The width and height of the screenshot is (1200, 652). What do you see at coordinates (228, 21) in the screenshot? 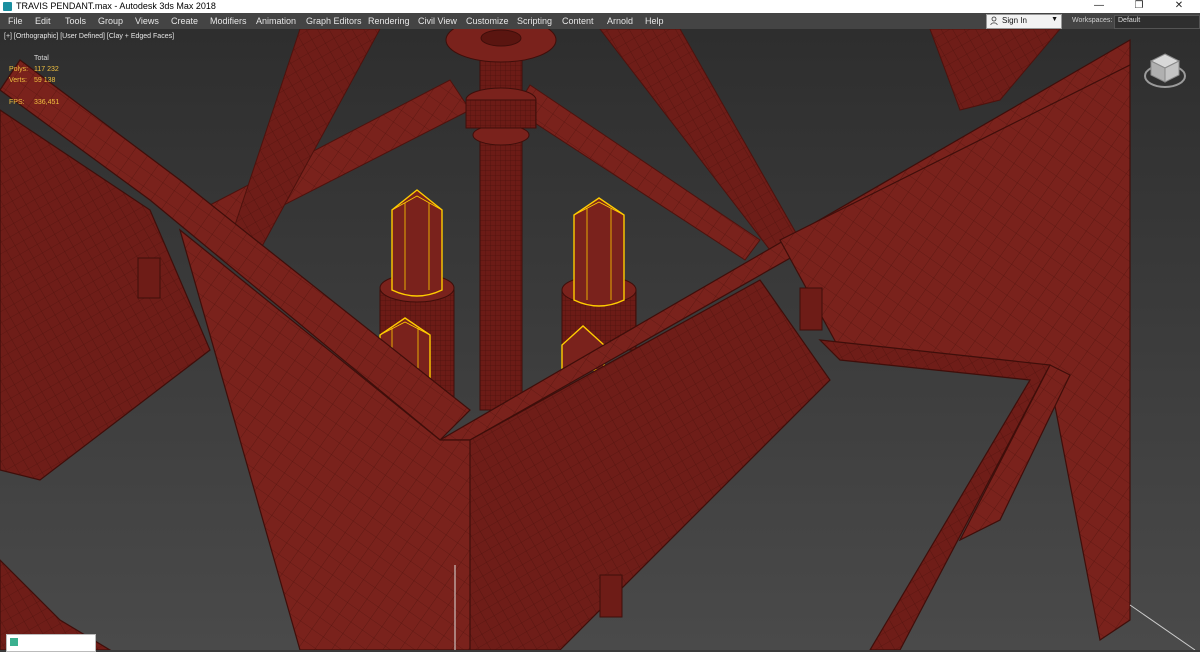
I see `menu-modifiers: Modifiers` at bounding box center [228, 21].